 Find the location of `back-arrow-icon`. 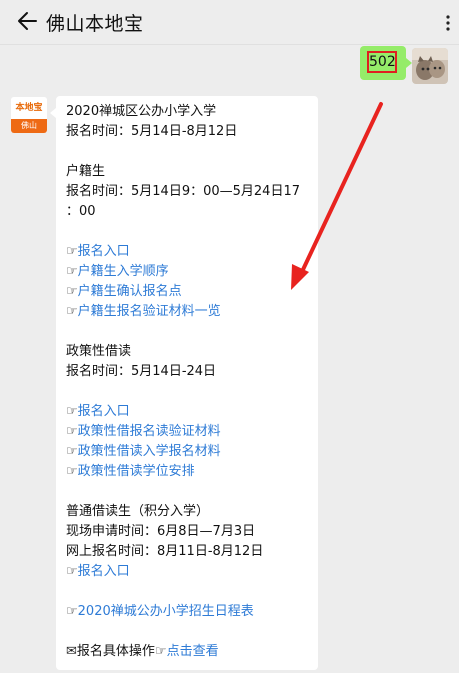

back-arrow-icon is located at coordinates (27, 21).